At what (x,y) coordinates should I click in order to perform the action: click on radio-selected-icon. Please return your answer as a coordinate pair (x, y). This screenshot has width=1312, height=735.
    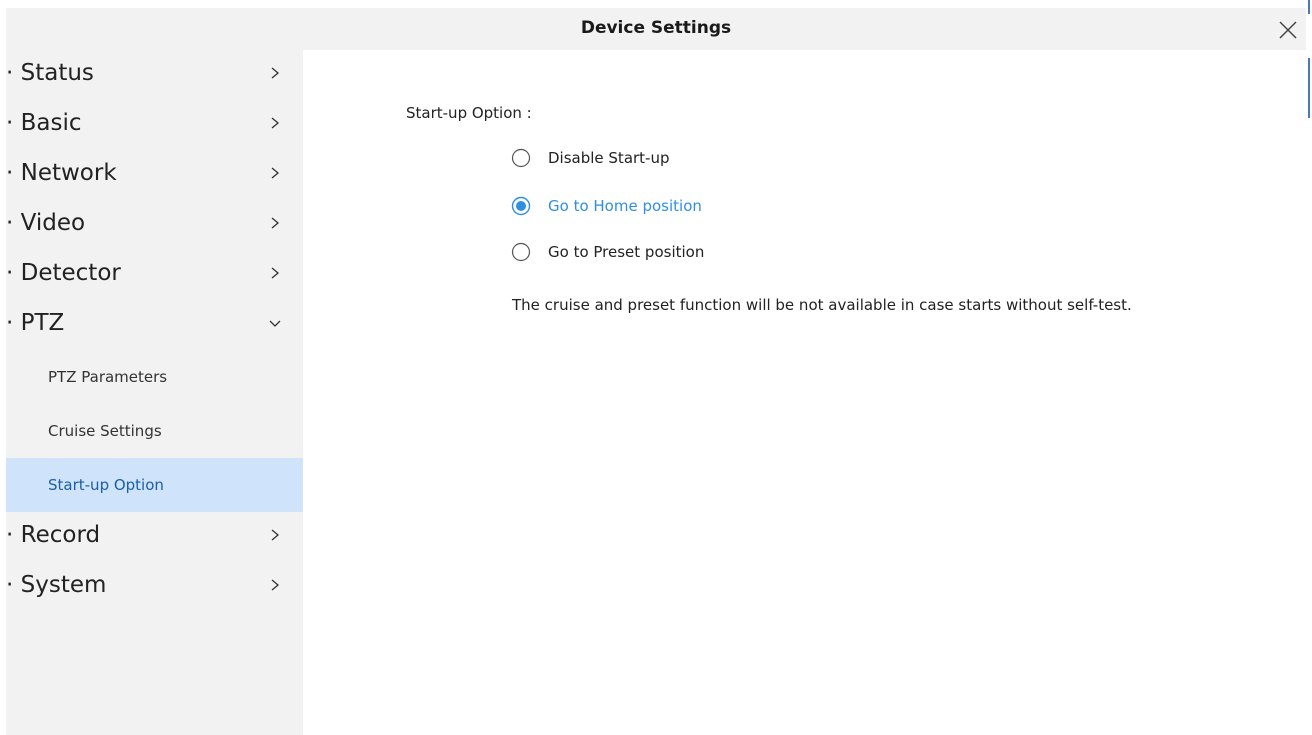
    Looking at the image, I should click on (521, 206).